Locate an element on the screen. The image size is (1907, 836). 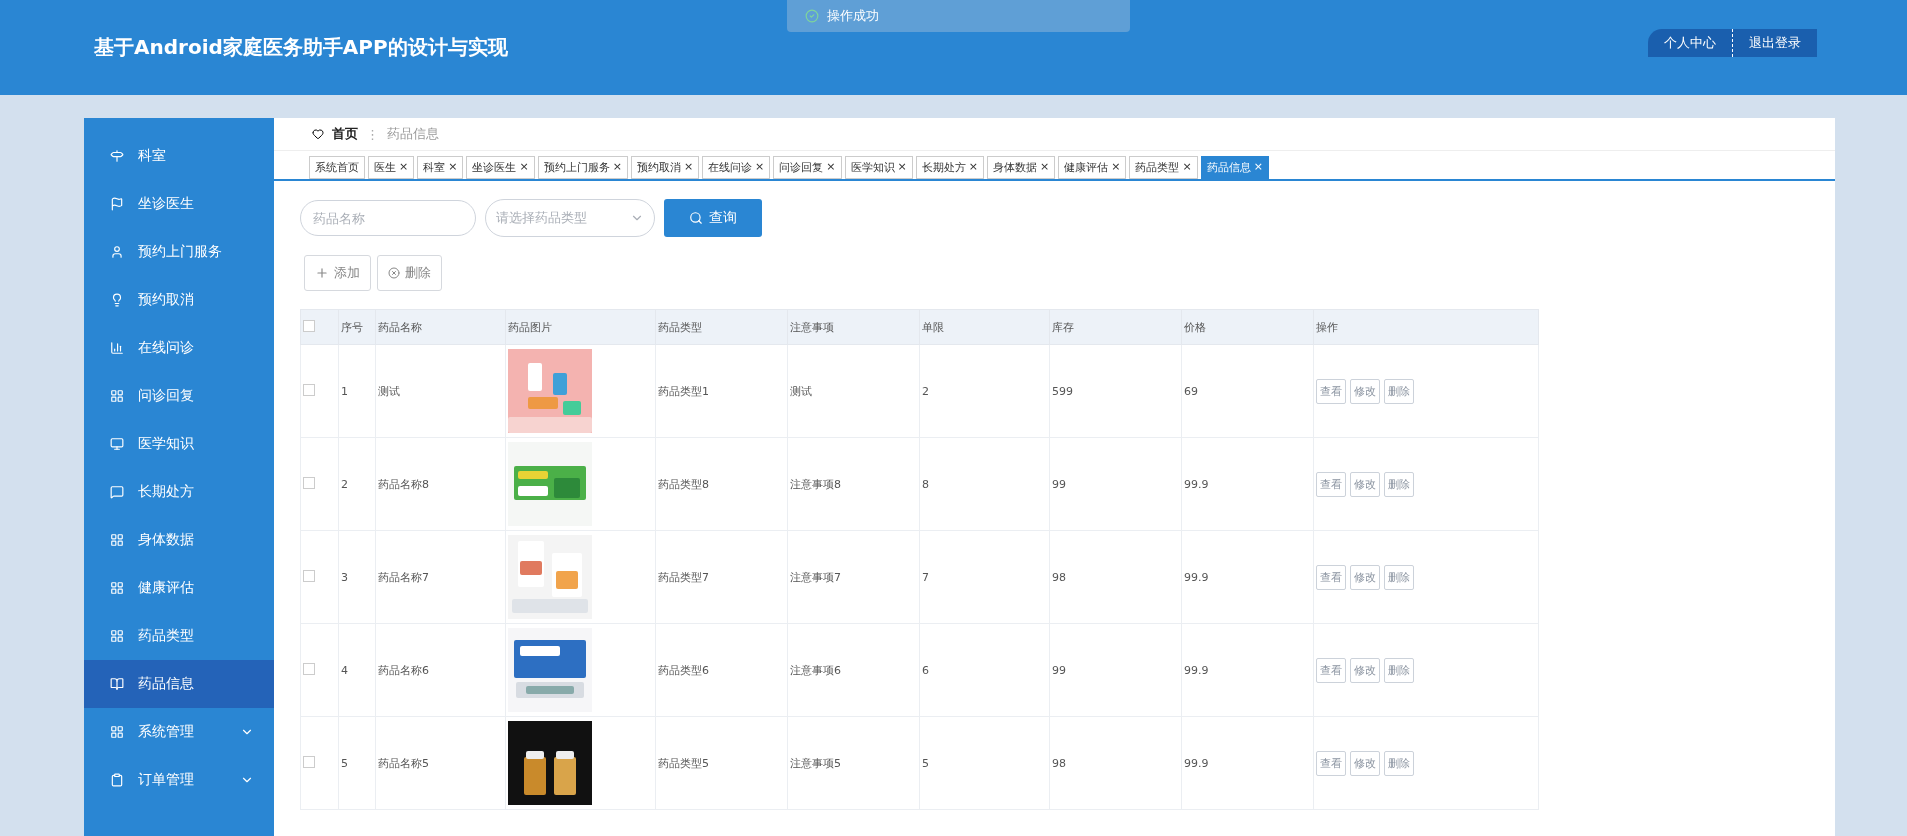
search-icon is located at coordinates (696, 218).